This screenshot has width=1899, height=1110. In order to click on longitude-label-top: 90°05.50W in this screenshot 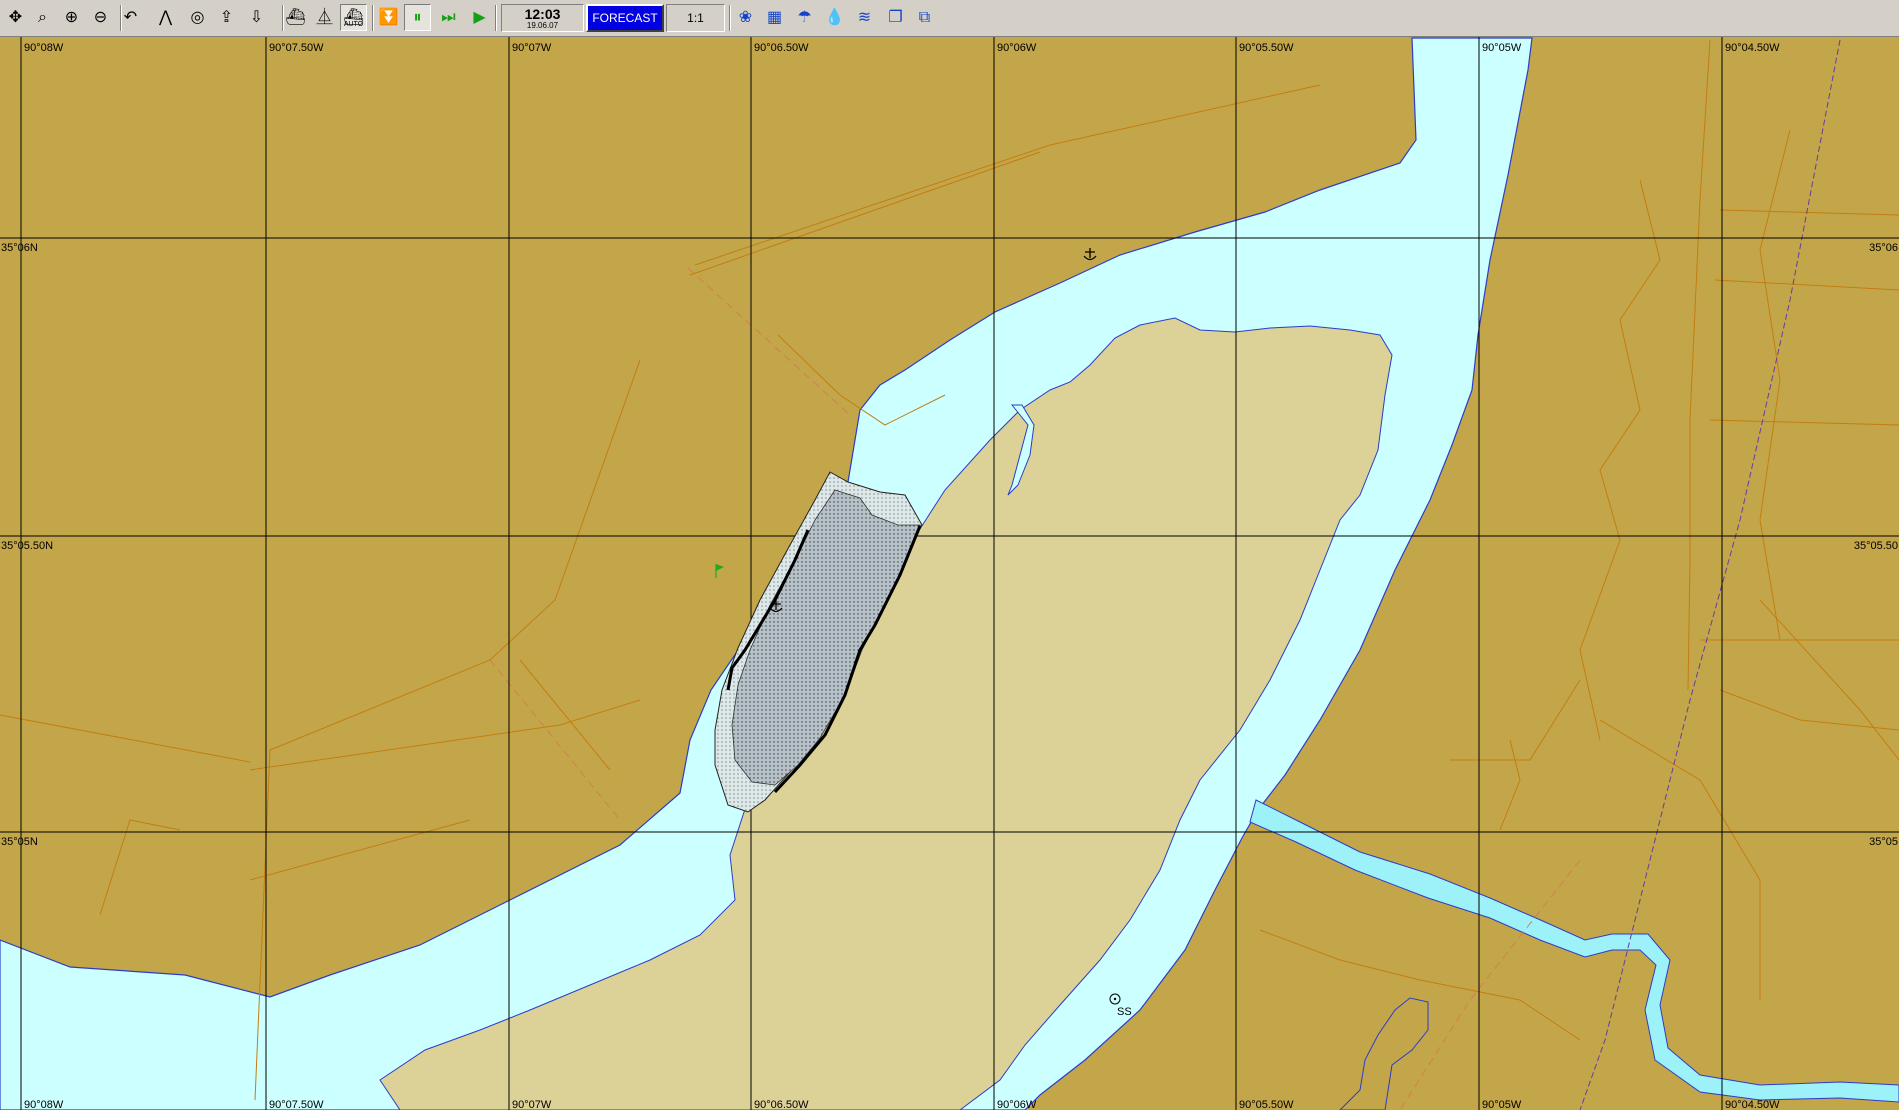, I will do `click(1266, 48)`.